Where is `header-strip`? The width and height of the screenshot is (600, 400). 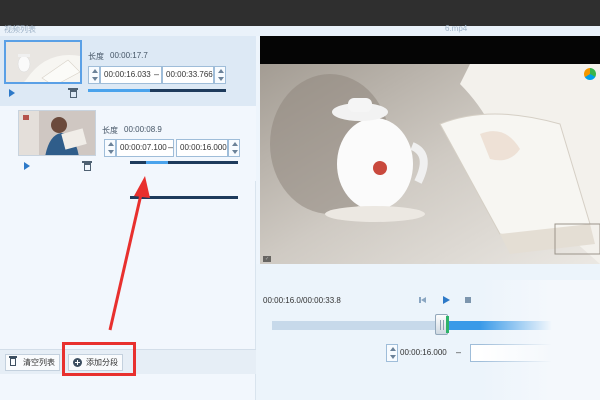
header-strip is located at coordinates (300, 31).